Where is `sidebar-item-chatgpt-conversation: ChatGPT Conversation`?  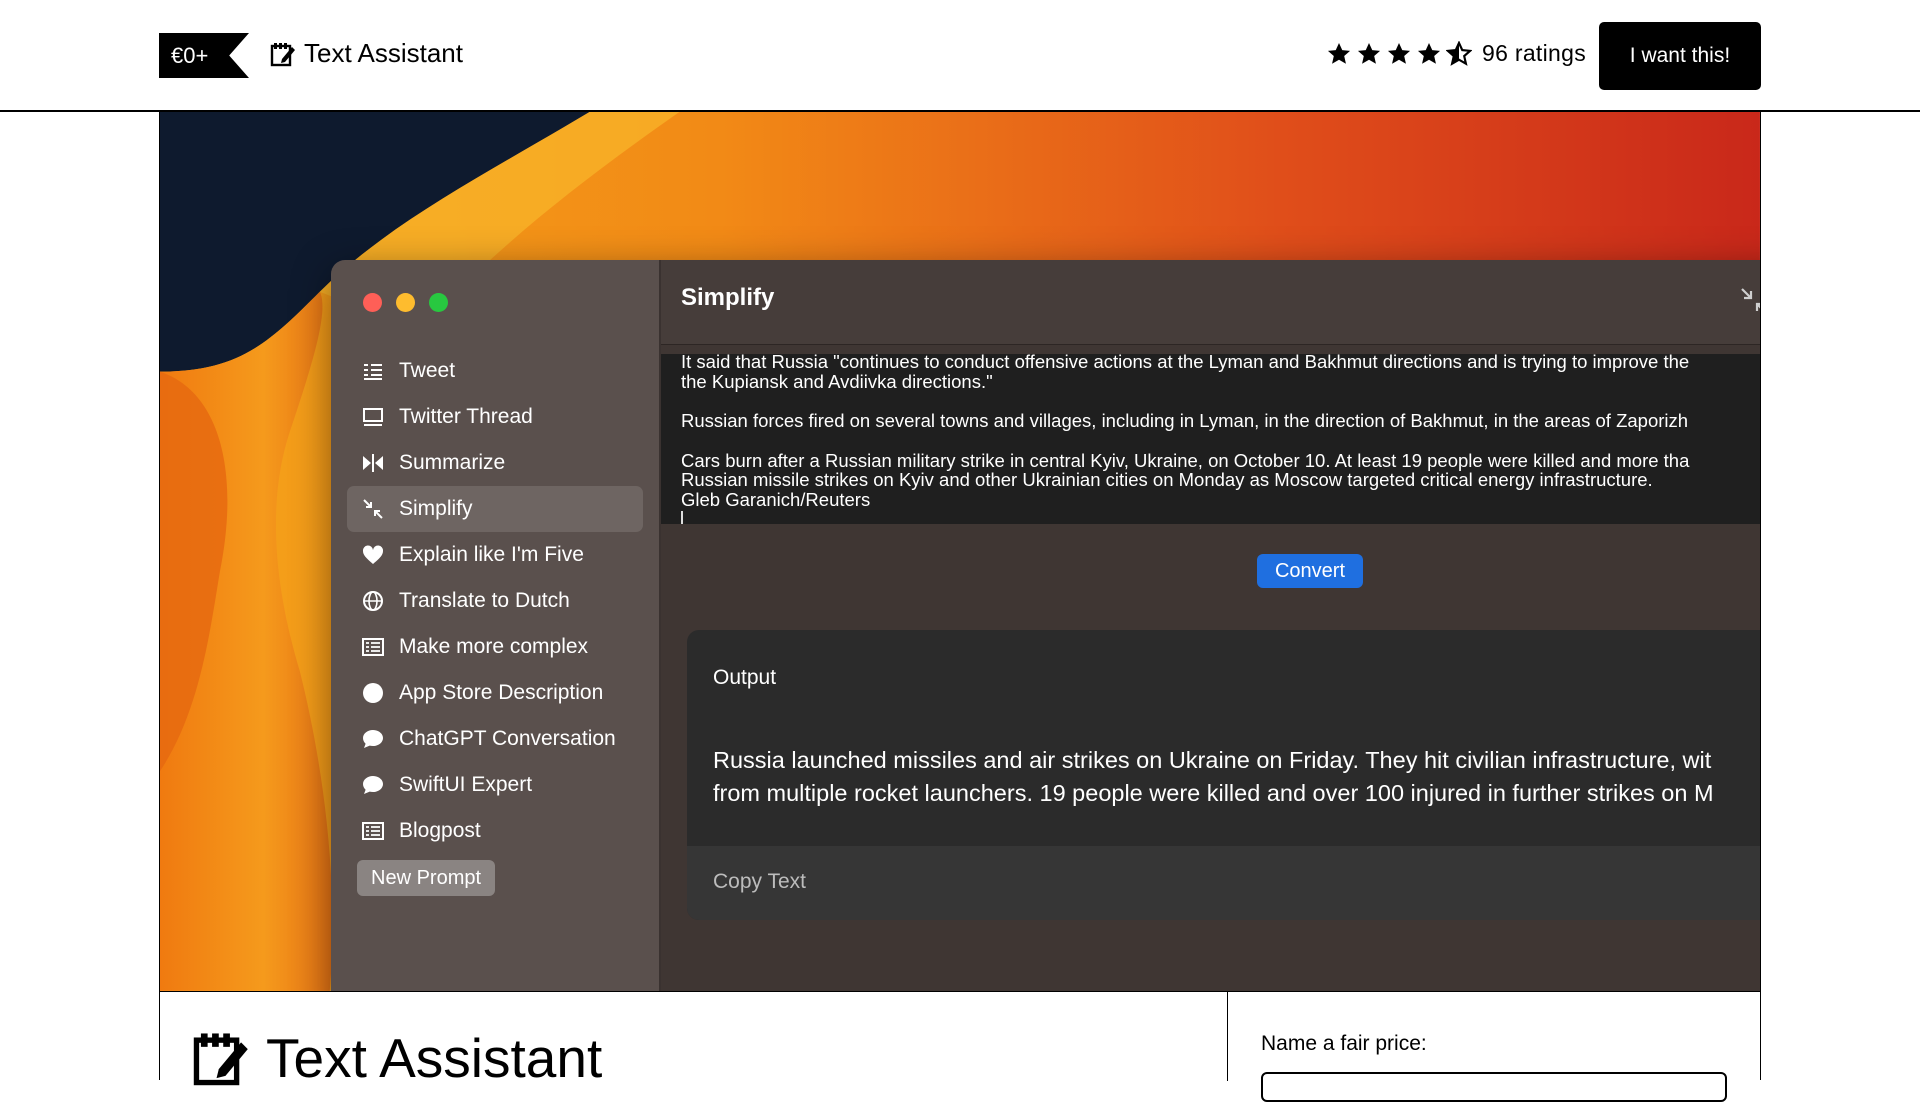 sidebar-item-chatgpt-conversation: ChatGPT Conversation is located at coordinates (495, 739).